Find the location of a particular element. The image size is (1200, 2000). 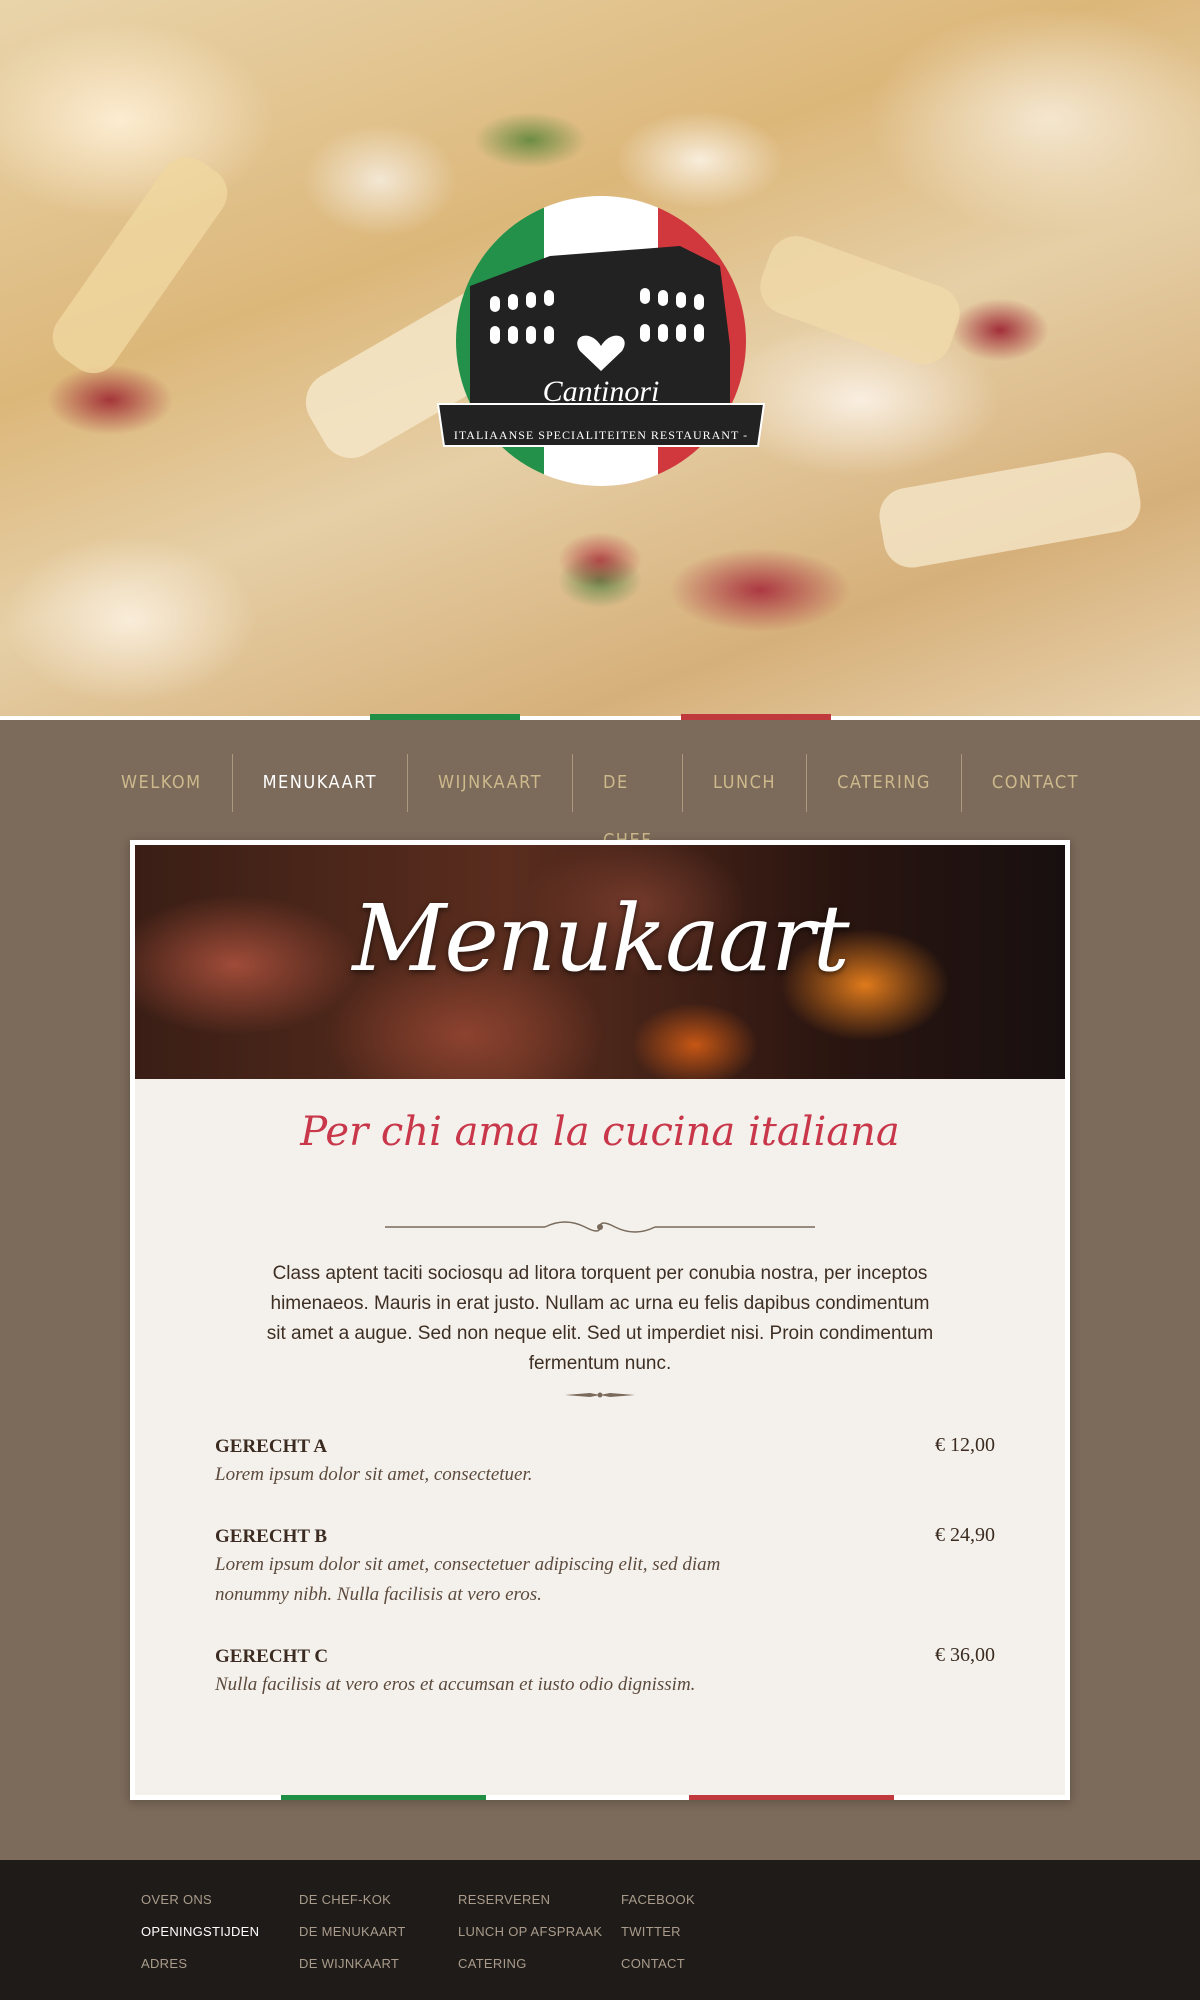

footer-link-lunch-op-afspraak: LUNCH OP AFSPRAAK is located at coordinates (530, 1932).